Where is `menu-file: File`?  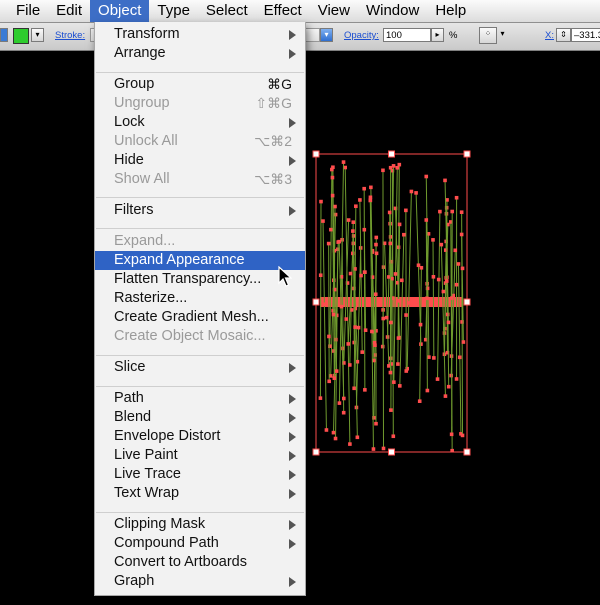 menu-file: File is located at coordinates (24, 11).